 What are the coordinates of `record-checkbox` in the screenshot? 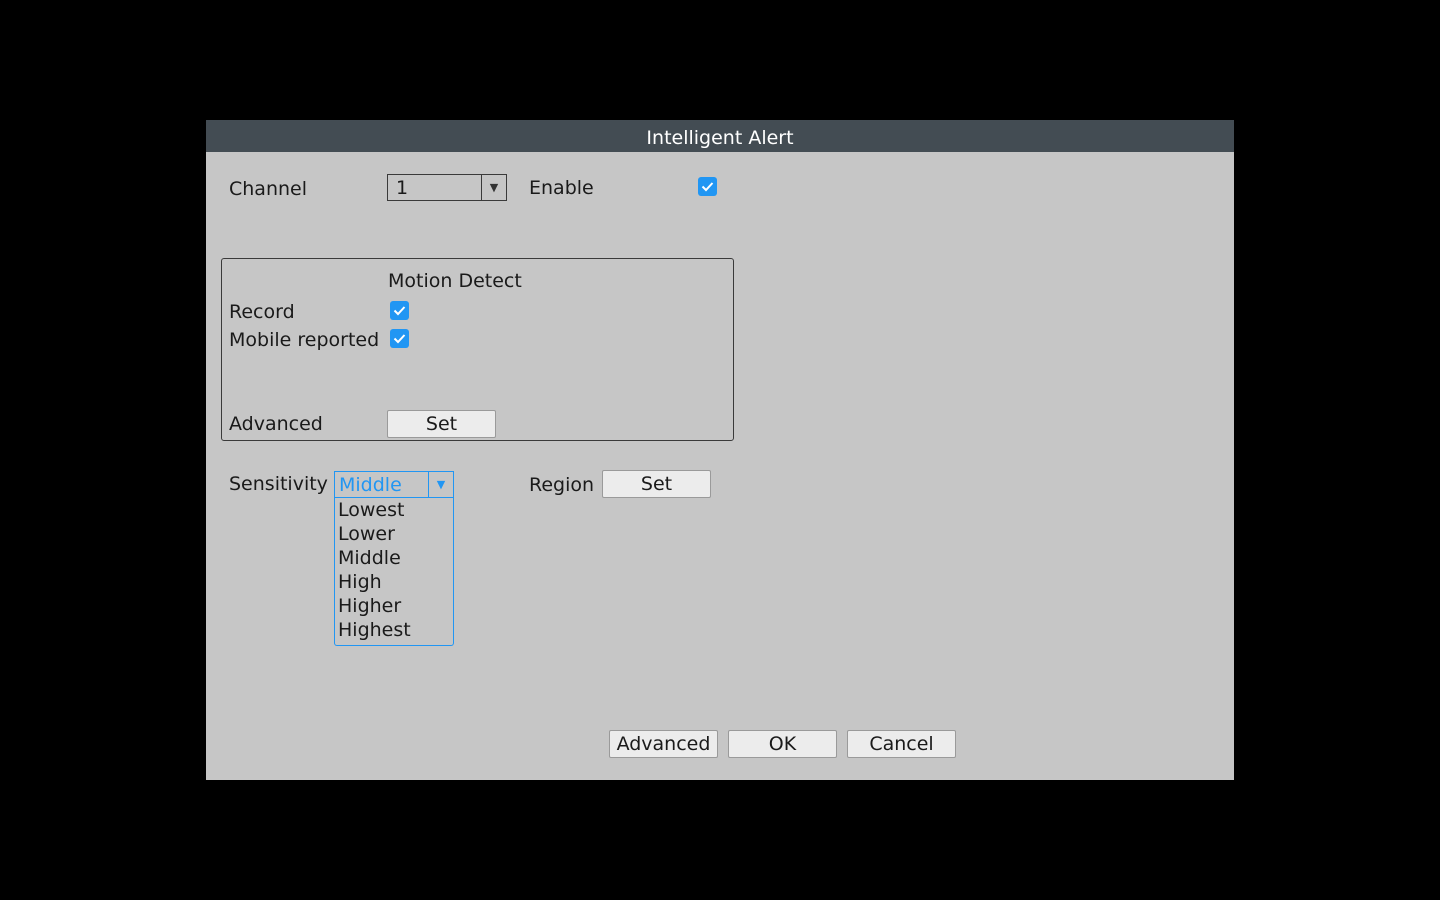 It's located at (399, 310).